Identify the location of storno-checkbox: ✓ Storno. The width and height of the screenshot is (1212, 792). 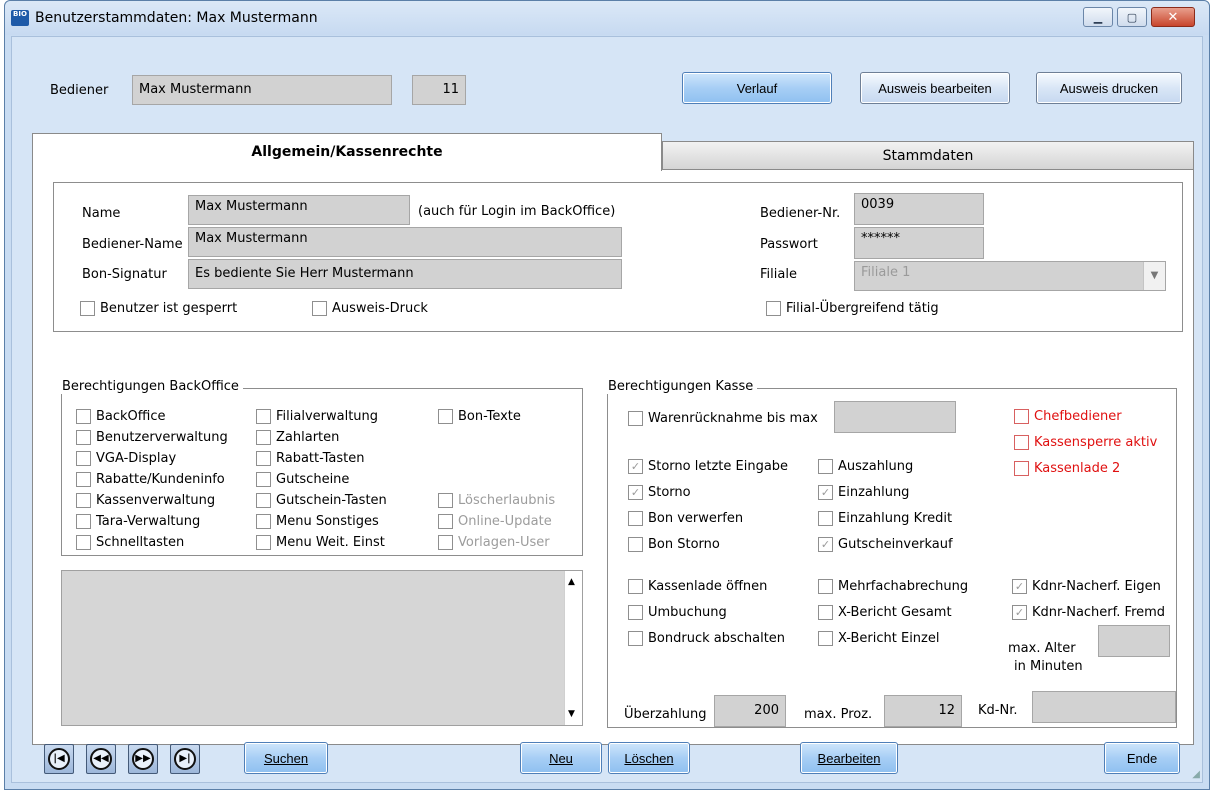
(659, 492).